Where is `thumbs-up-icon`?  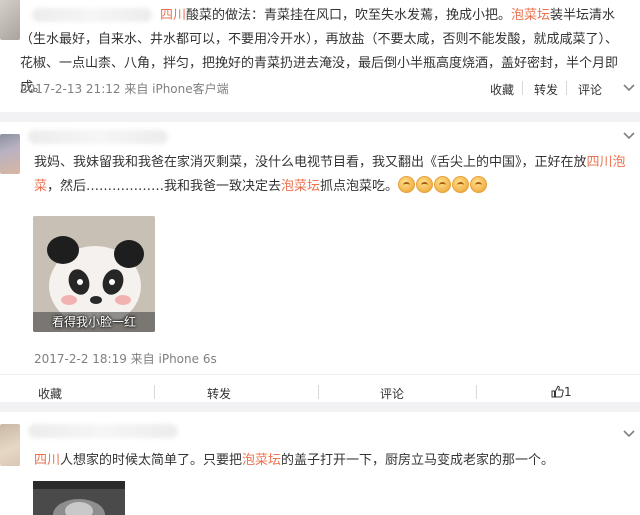
thumbs-up-icon is located at coordinates (557, 391).